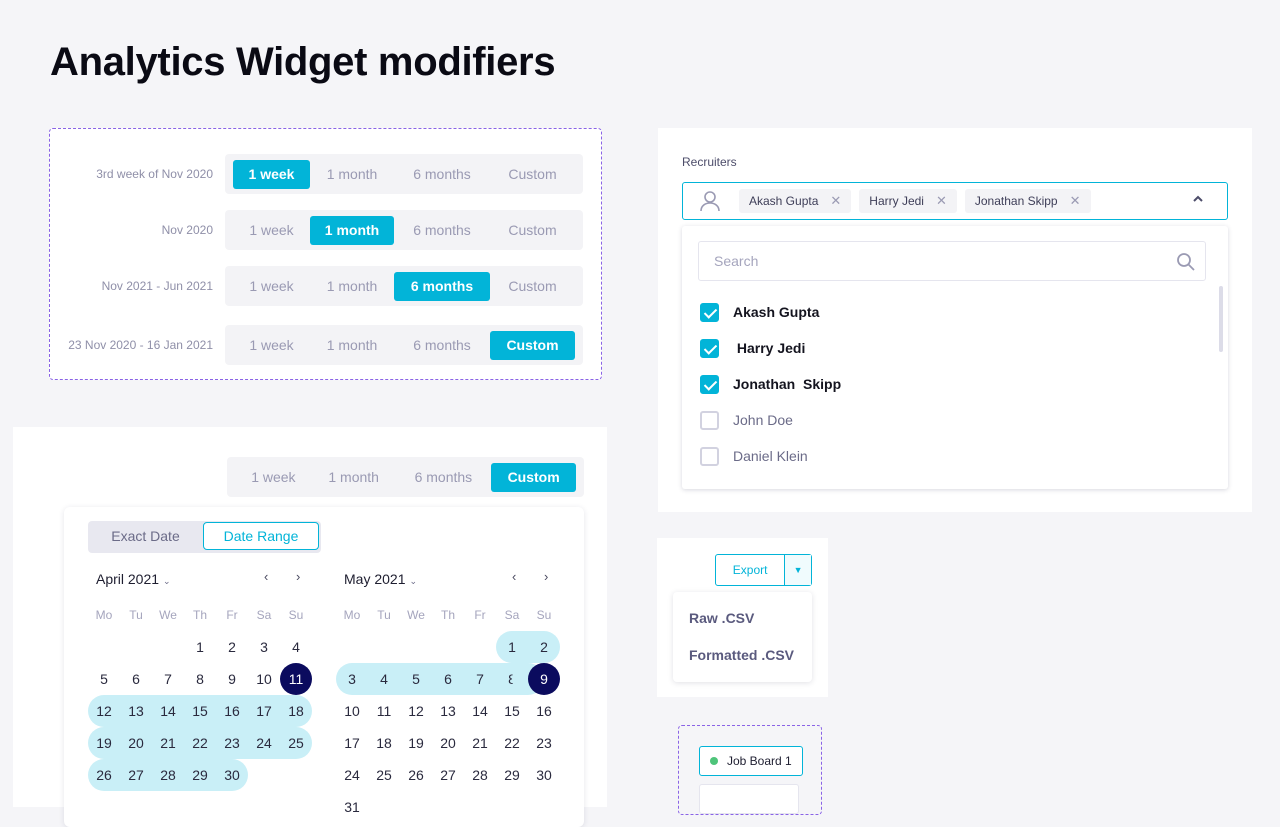 The image size is (1280, 827). What do you see at coordinates (1198, 199) in the screenshot?
I see `chevron-up-icon` at bounding box center [1198, 199].